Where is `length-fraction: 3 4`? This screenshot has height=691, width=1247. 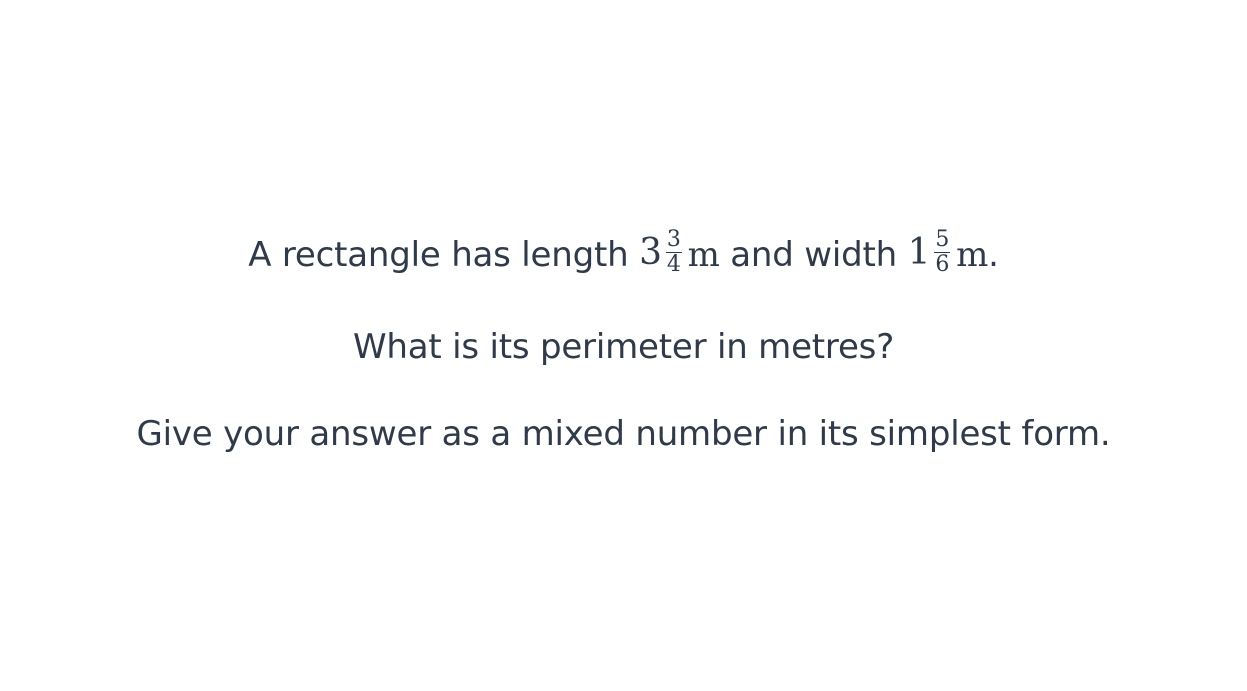 length-fraction: 3 4 is located at coordinates (673, 252).